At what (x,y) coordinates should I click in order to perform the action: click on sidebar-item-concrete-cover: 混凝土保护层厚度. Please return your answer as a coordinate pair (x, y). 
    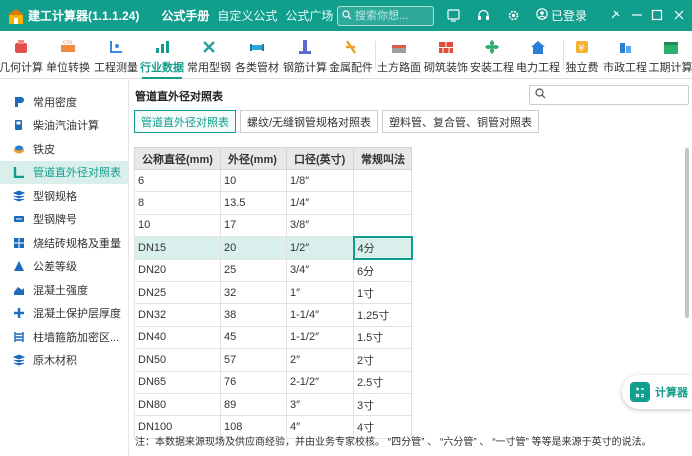
    Looking at the image, I should click on (64, 314).